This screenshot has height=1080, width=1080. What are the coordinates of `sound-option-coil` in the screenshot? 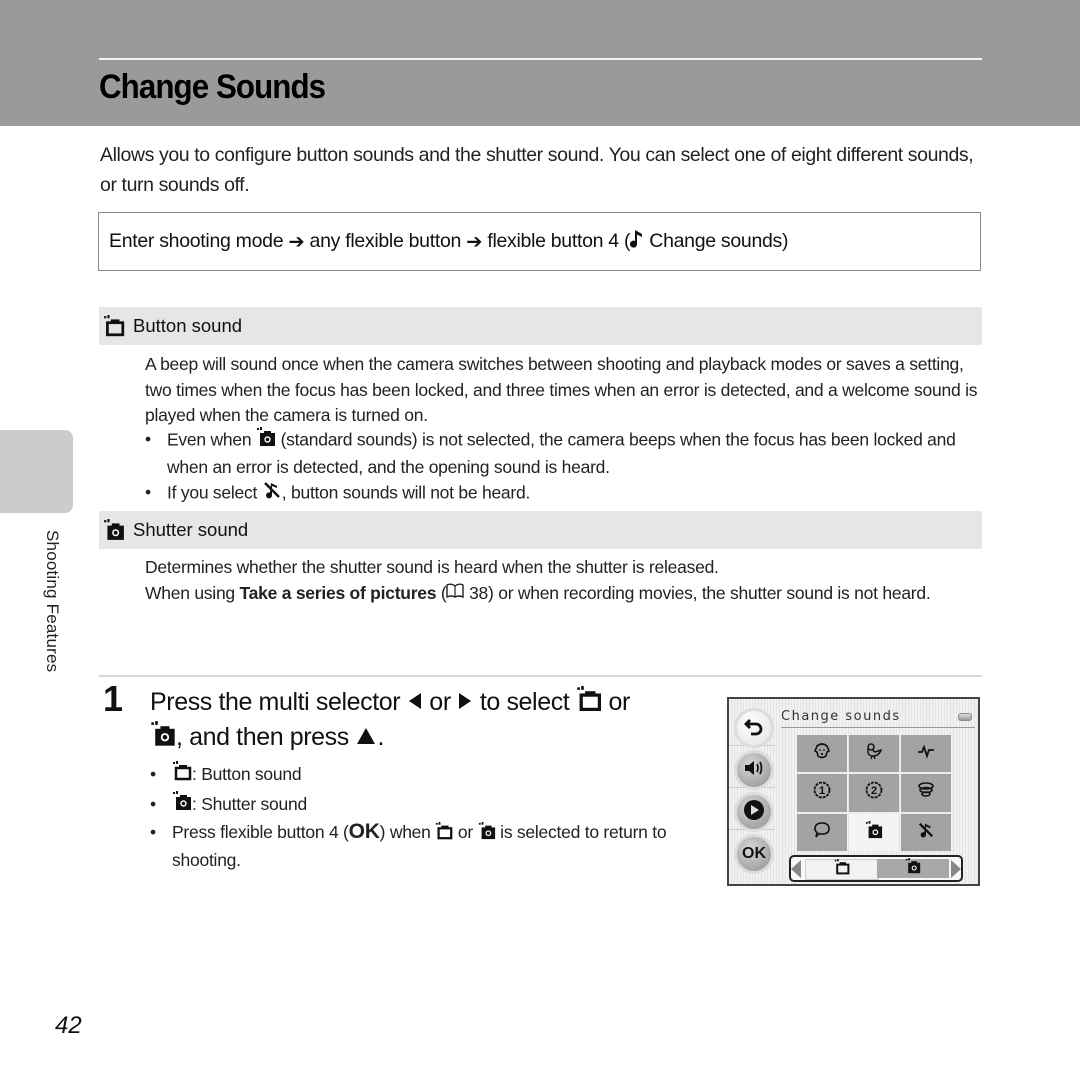 It's located at (926, 793).